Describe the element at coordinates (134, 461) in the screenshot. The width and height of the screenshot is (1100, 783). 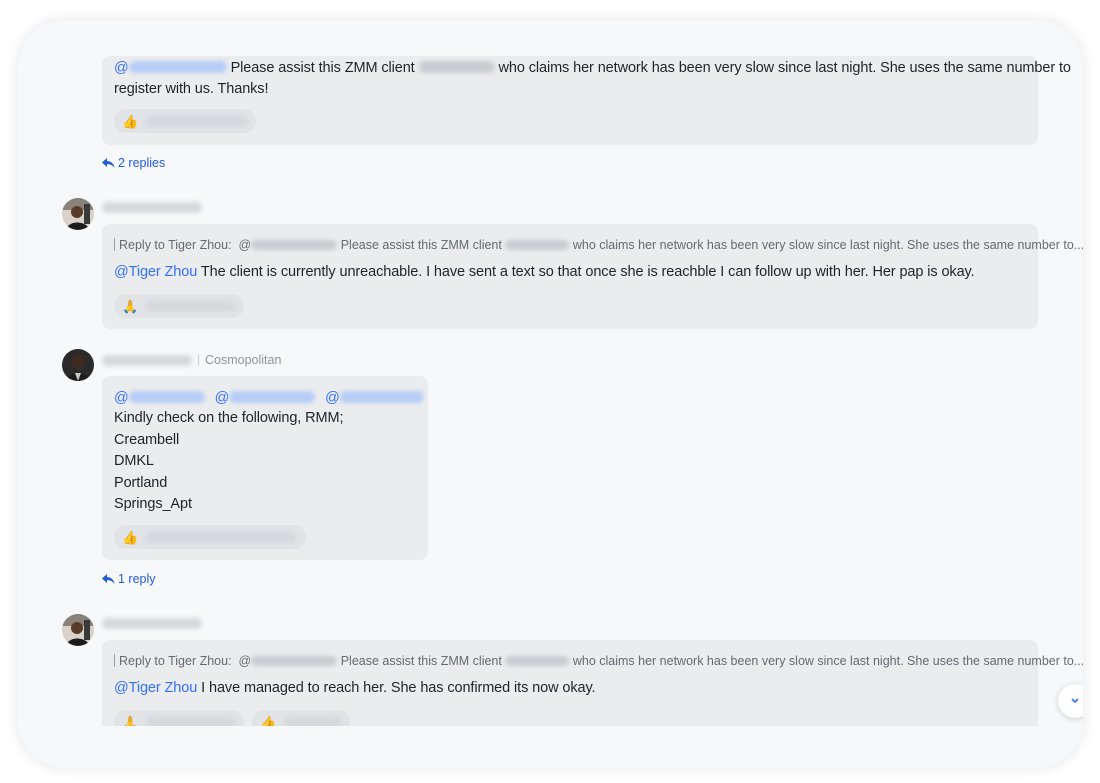
I see `message-line: DMKL` at that location.